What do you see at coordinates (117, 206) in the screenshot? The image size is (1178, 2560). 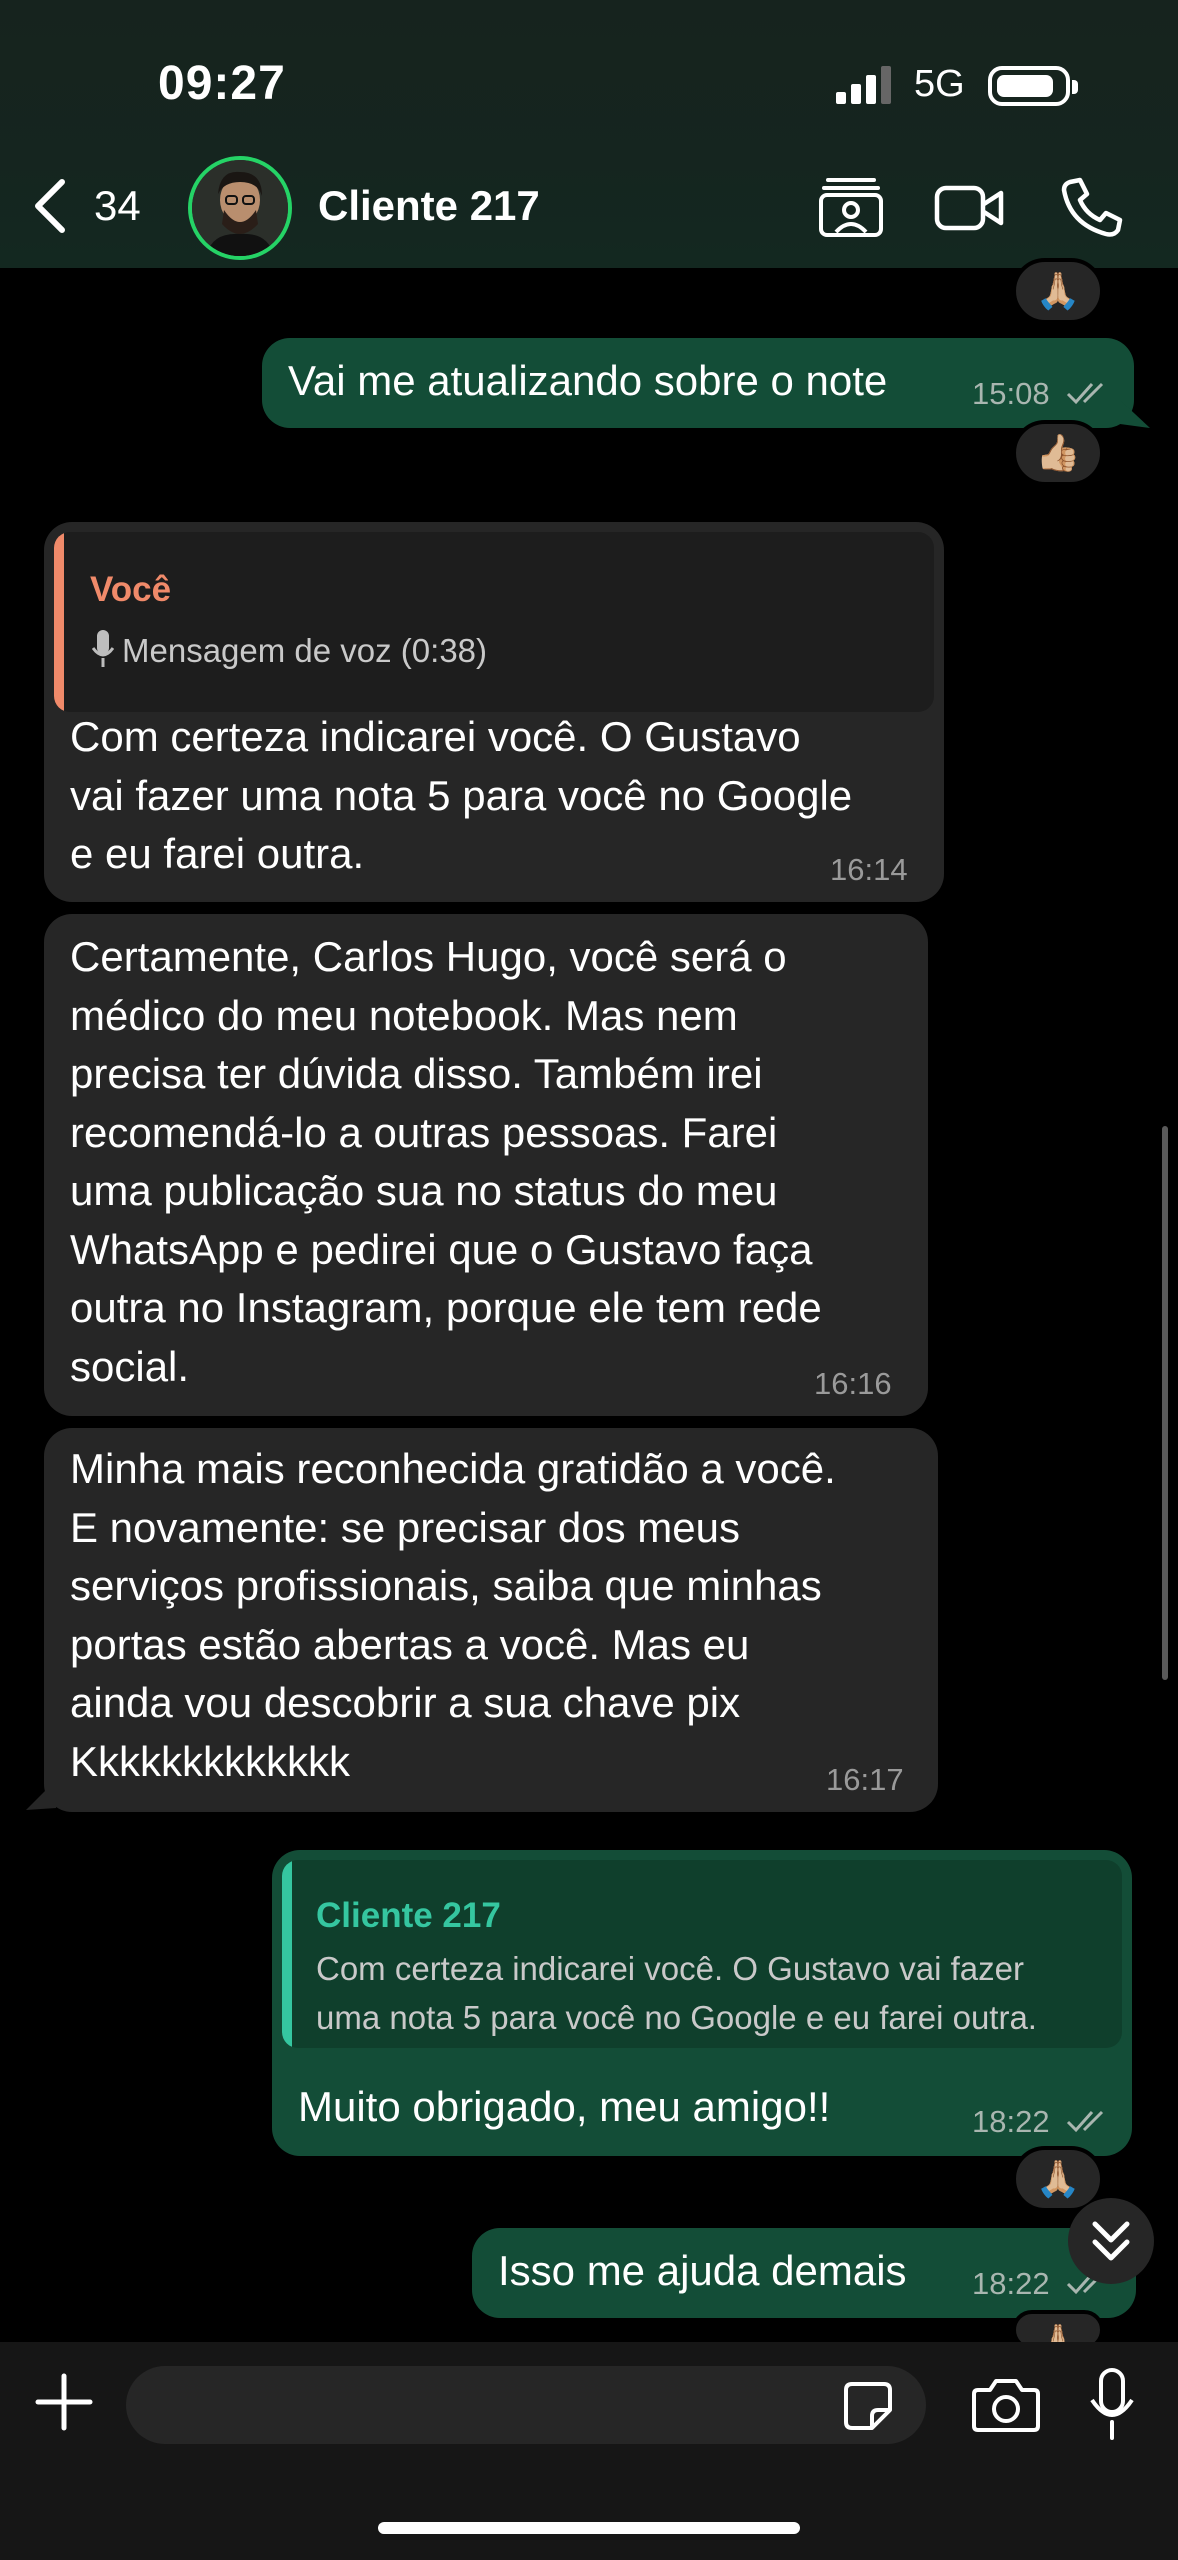 I see `unread-count: 34` at bounding box center [117, 206].